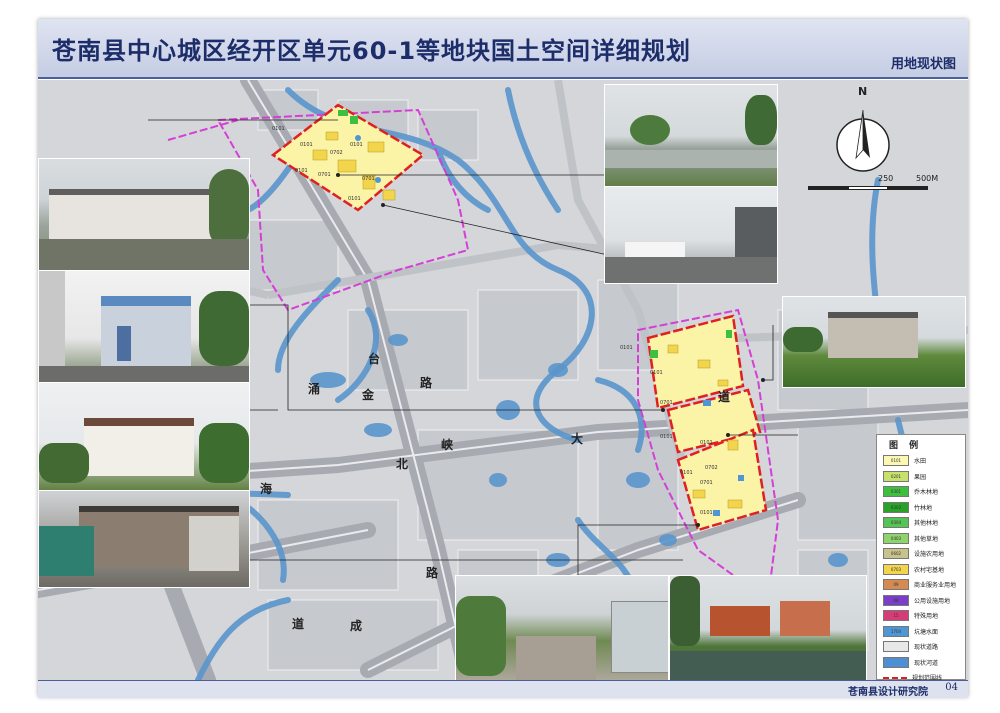 This screenshot has width=1000, height=713. What do you see at coordinates (896, 461) in the screenshot?
I see `legend-swatch: 0101` at bounding box center [896, 461].